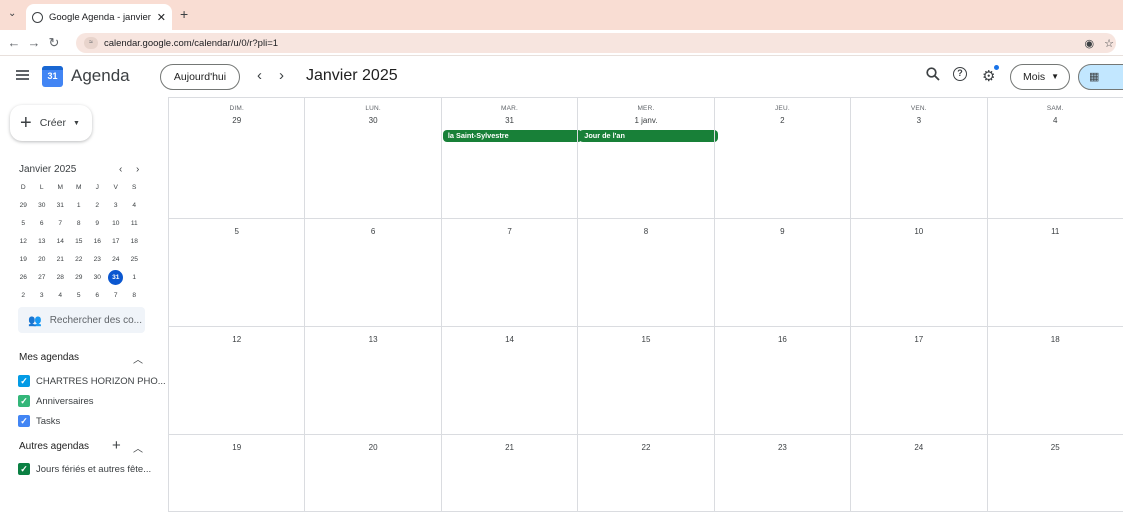 The height and width of the screenshot is (512, 1123). I want to click on day-number: 19, so click(236, 447).